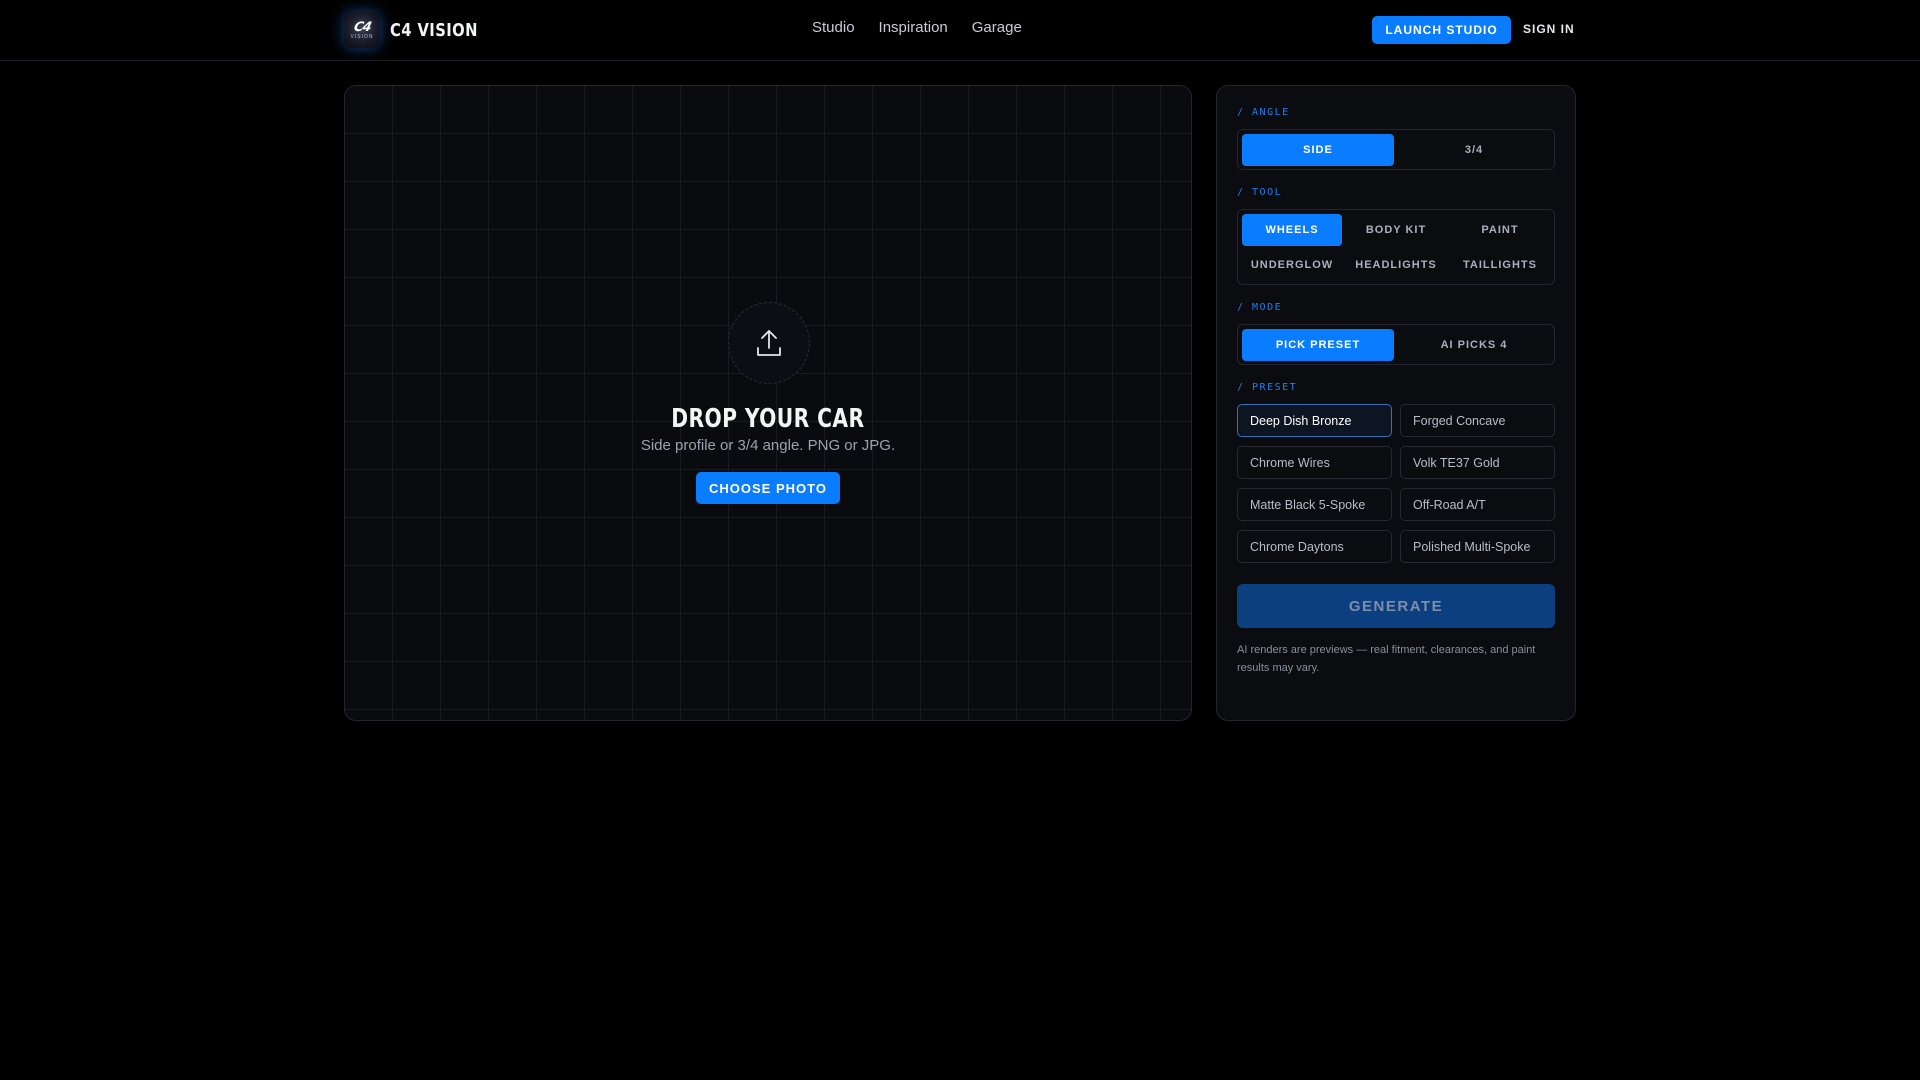 Image resolution: width=1920 pixels, height=1080 pixels. What do you see at coordinates (1318, 345) in the screenshot?
I see `mode-option-pick-preset: PICK PRESET` at bounding box center [1318, 345].